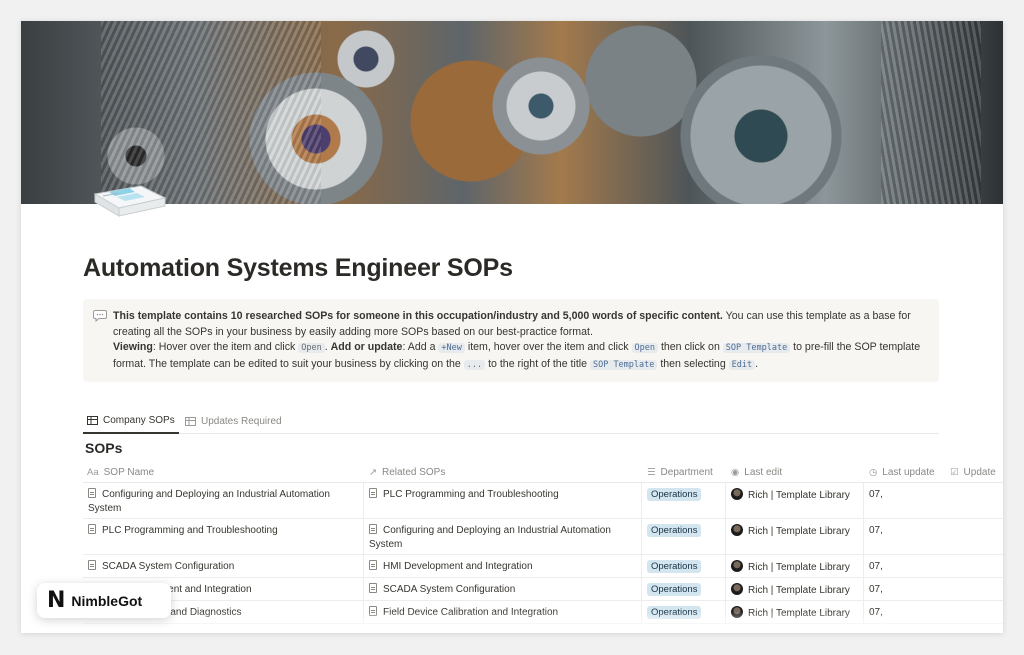 The image size is (1024, 655). Describe the element at coordinates (100, 316) in the screenshot. I see `speech-bubble-icon` at that location.